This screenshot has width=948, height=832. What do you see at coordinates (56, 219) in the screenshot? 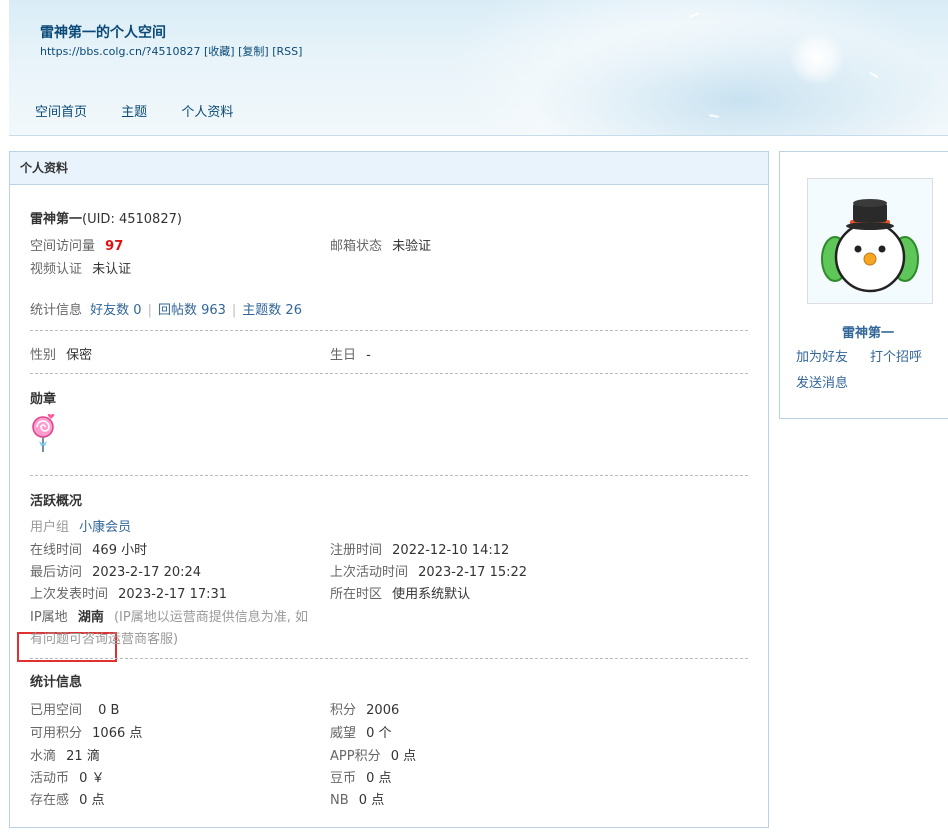
I see `username: 雷神第一` at bounding box center [56, 219].